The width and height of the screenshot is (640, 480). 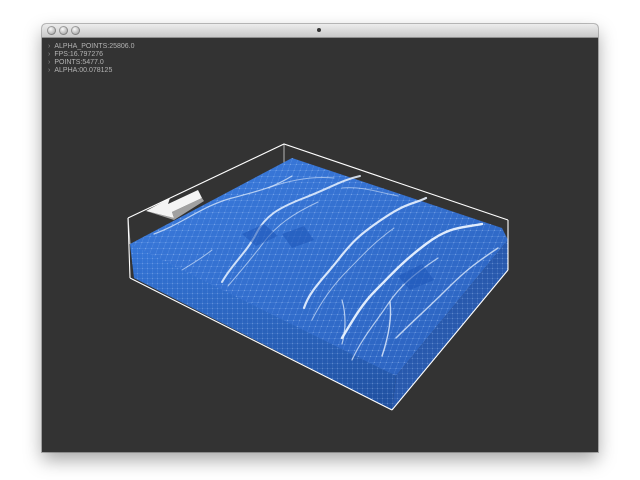 What do you see at coordinates (83, 70) in the screenshot?
I see `stat-text: ALPHA:00.078125` at bounding box center [83, 70].